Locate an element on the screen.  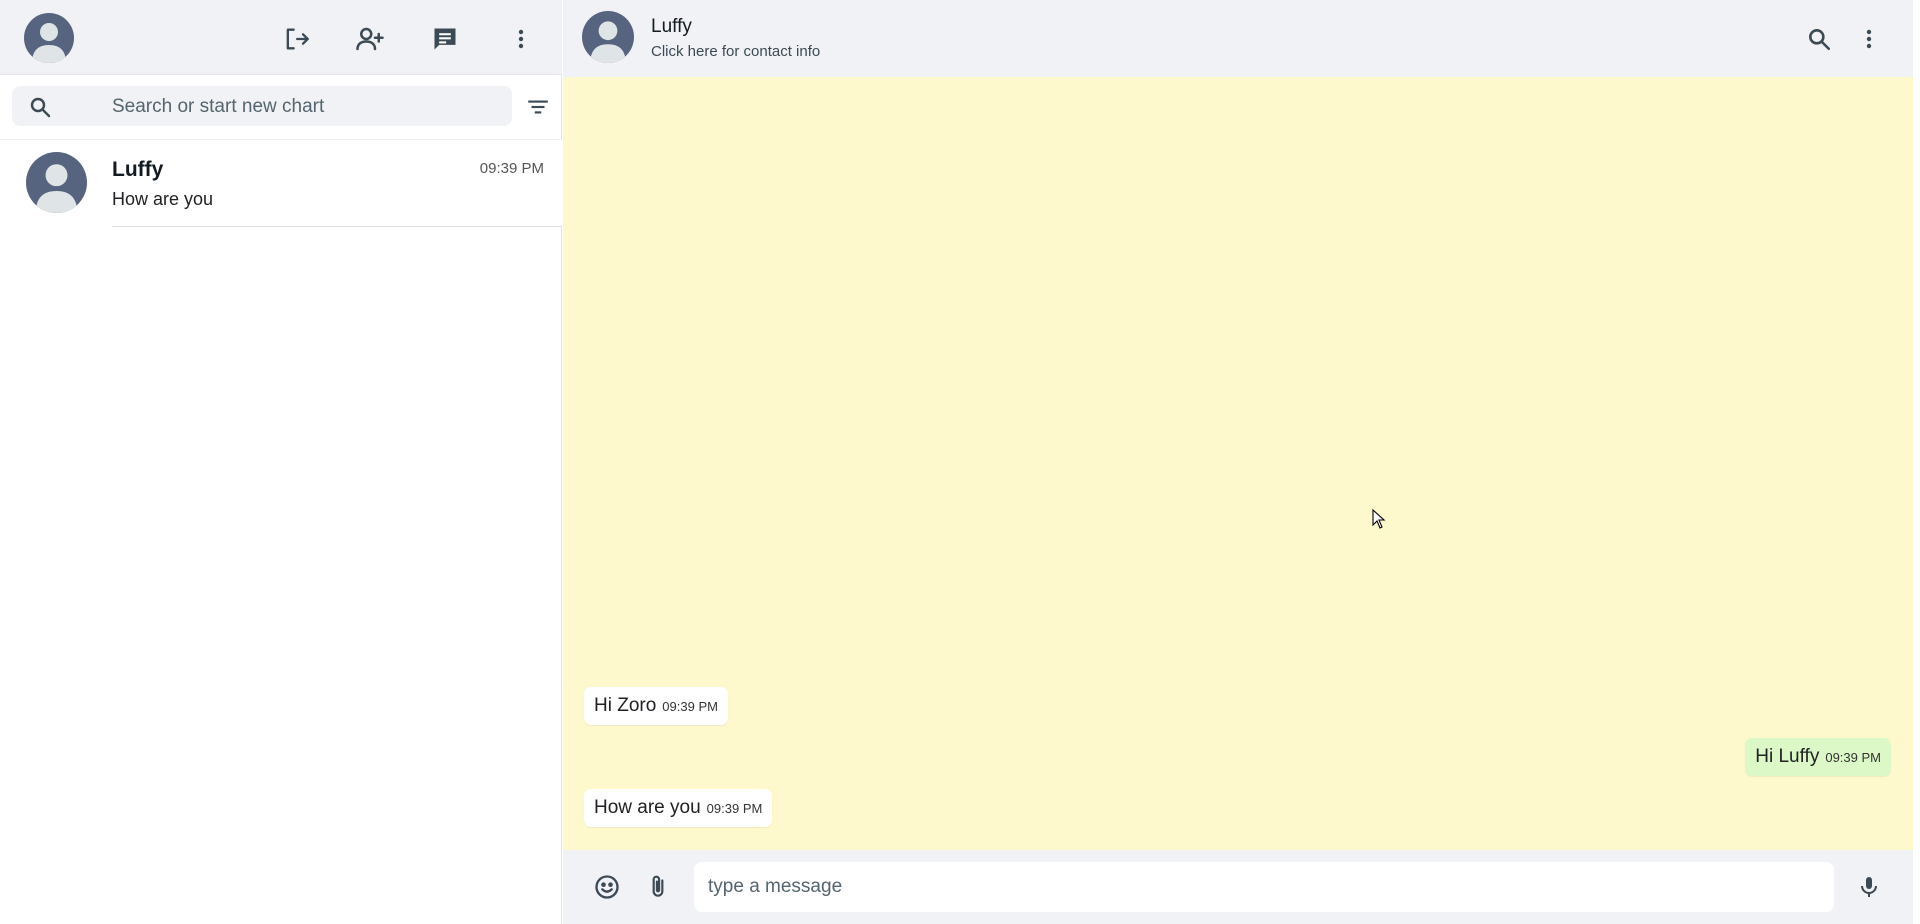
add-contact-button is located at coordinates (370, 39).